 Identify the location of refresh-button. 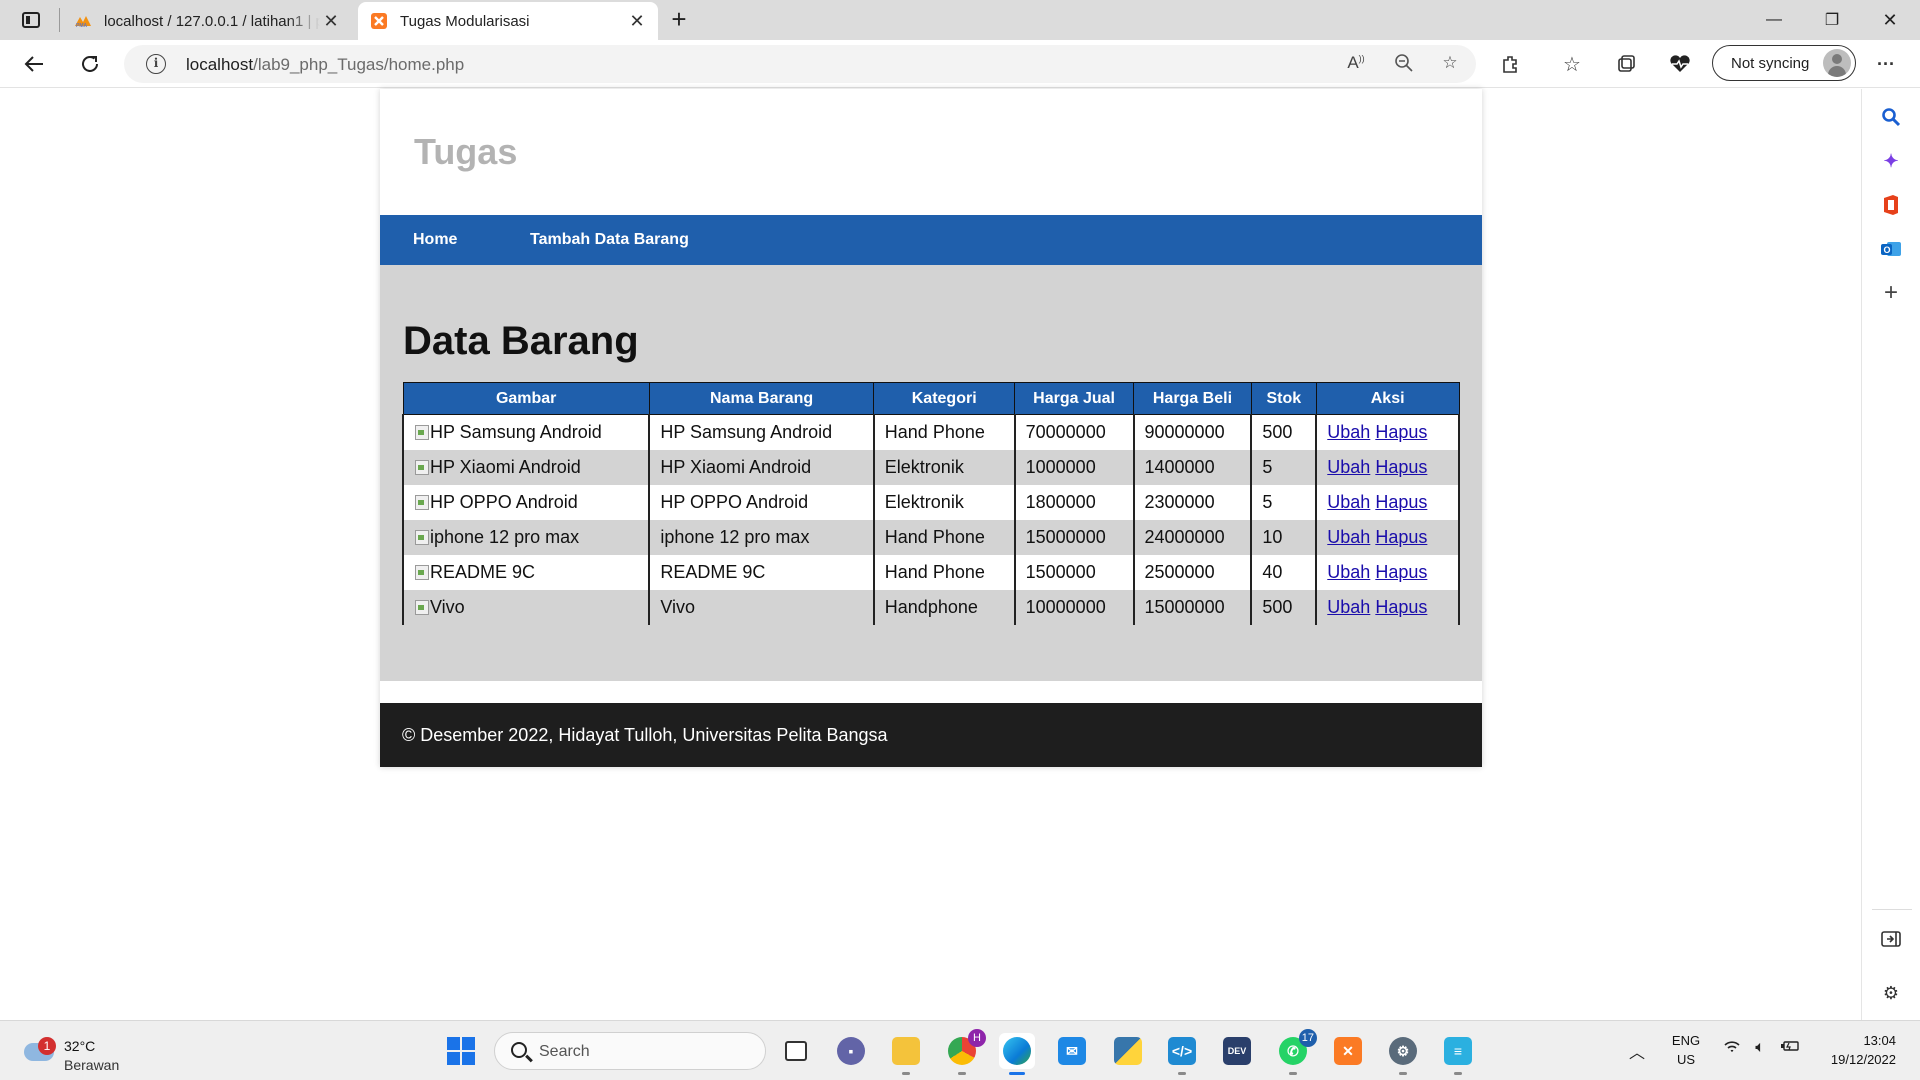
(90, 64).